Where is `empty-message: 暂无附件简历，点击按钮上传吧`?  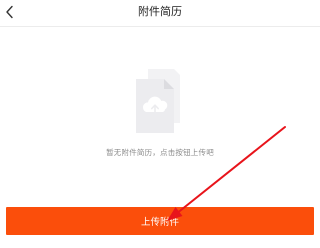 empty-message: 暂无附件简历，点击按钮上传吧 is located at coordinates (160, 152).